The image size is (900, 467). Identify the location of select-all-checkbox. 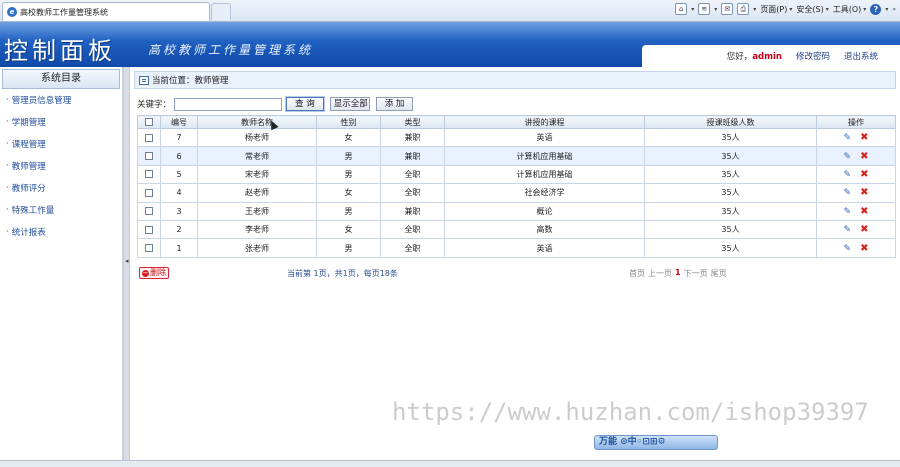
(149, 122).